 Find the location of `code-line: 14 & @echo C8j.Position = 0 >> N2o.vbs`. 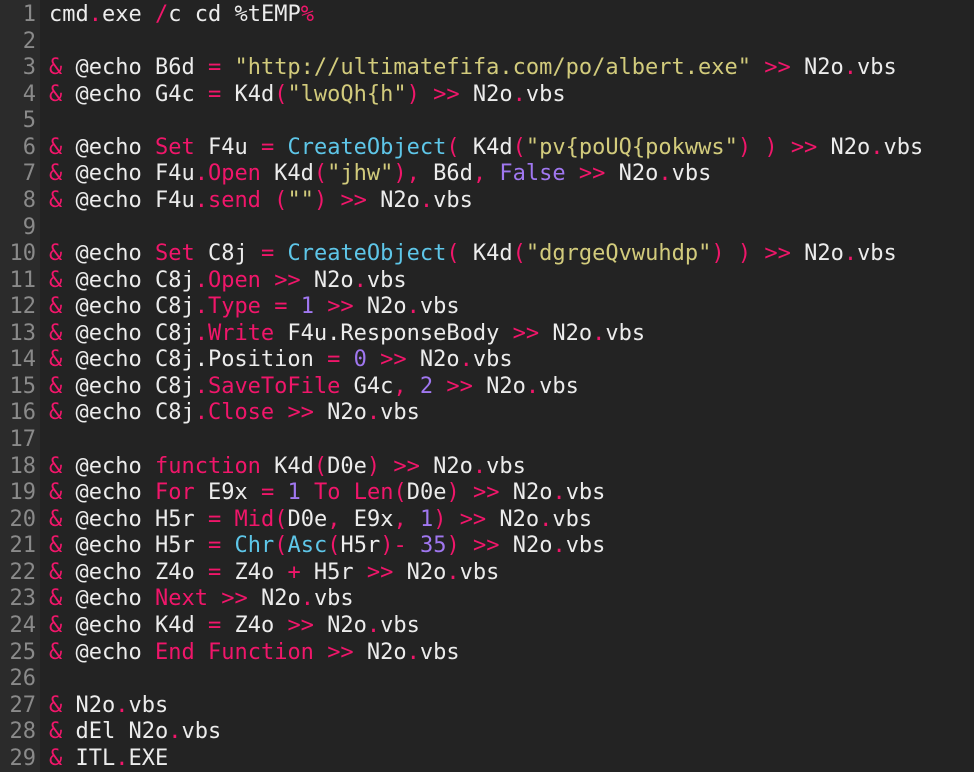

code-line: 14 & @echo C8j.Position = 0 >> N2o.vbs is located at coordinates (487, 360).